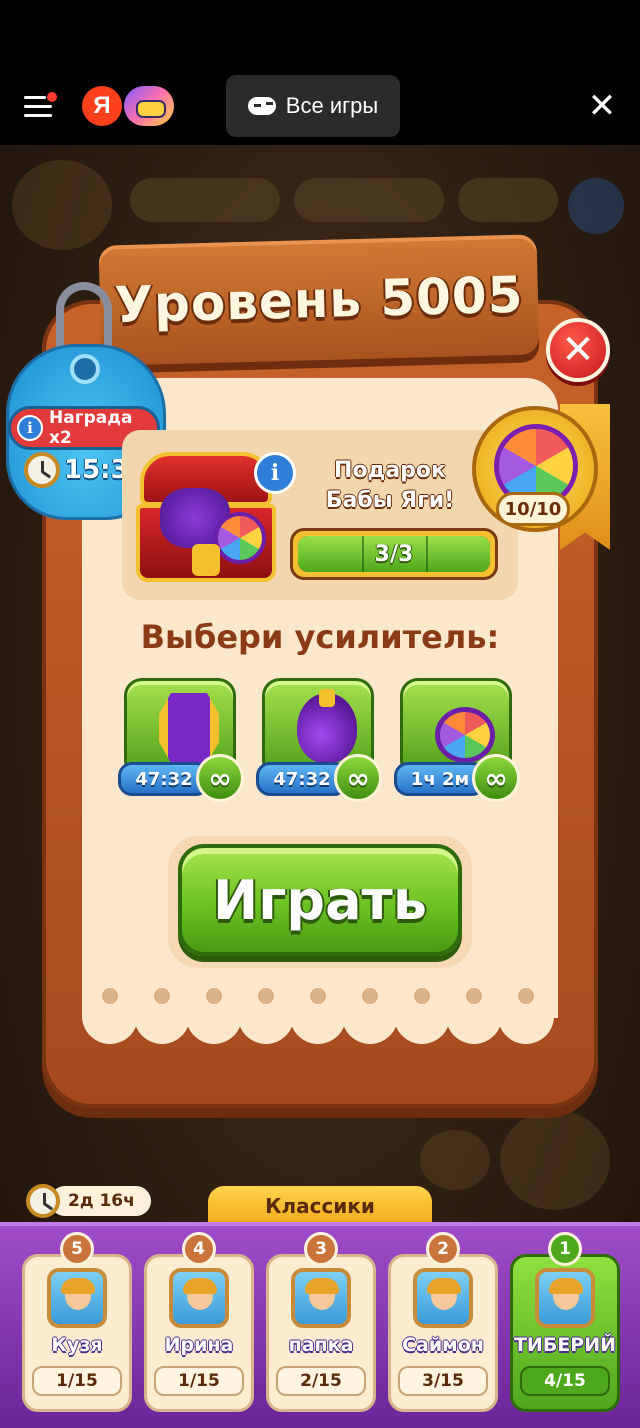 Image resolution: width=640 pixels, height=1428 pixels. What do you see at coordinates (320, 1018) in the screenshot?
I see `paper-scallop-edge` at bounding box center [320, 1018].